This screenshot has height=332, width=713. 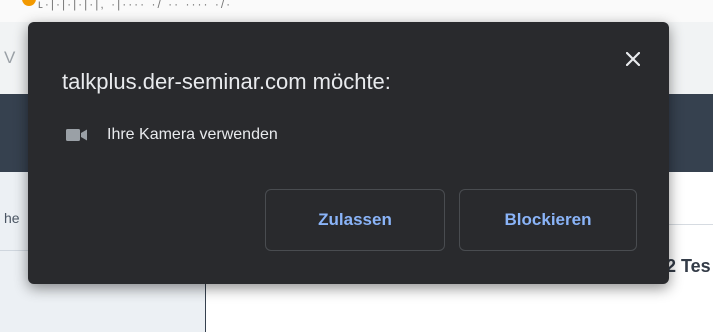 I want to click on camera-icon, so click(x=76, y=135).